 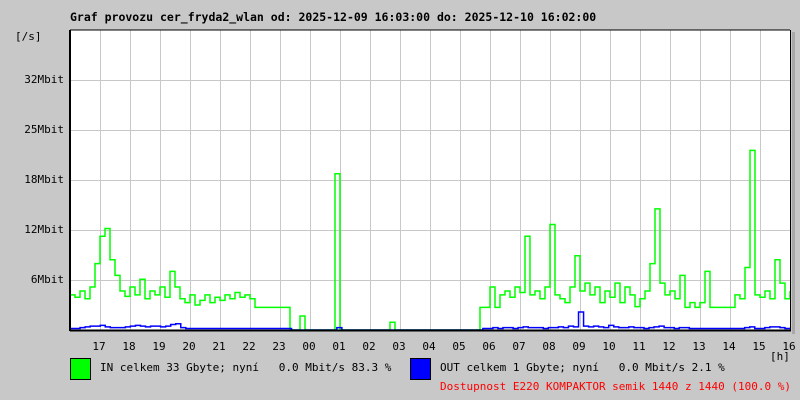 What do you see at coordinates (639, 346) in the screenshot?
I see `x-tick-label: 11` at bounding box center [639, 346].